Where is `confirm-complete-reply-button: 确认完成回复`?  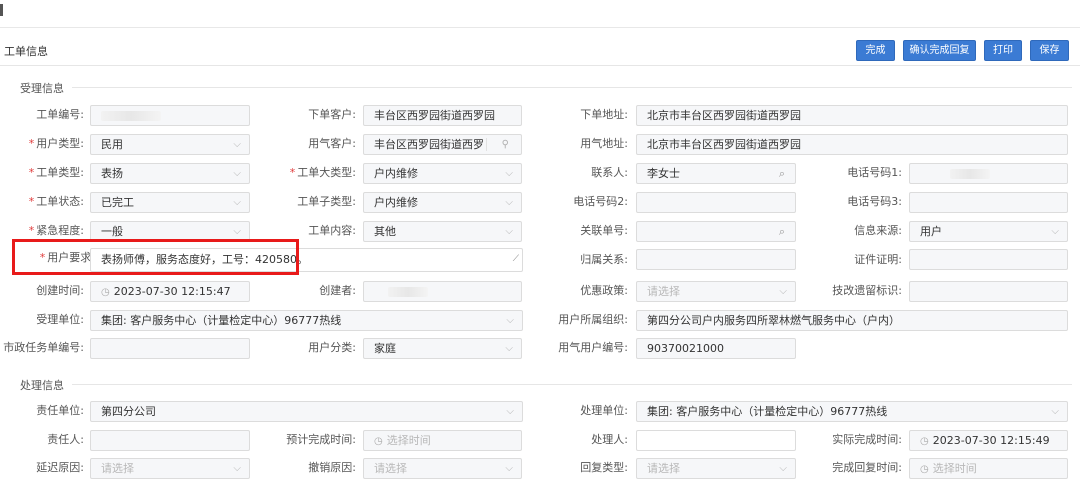 confirm-complete-reply-button: 确认完成回复 is located at coordinates (939, 50).